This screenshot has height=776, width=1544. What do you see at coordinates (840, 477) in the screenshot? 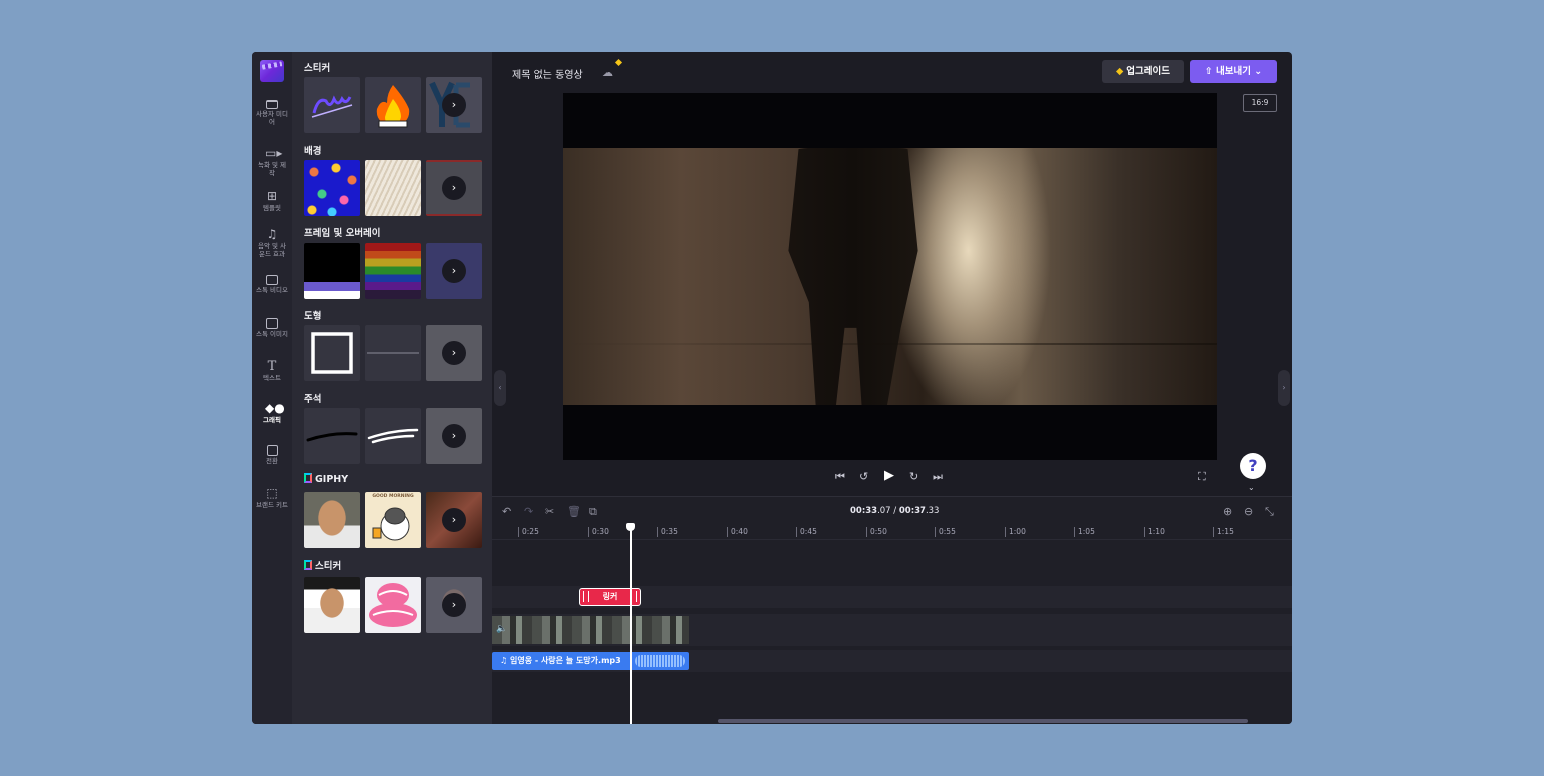
I see `skip-back-icon: ⏮` at bounding box center [840, 477].